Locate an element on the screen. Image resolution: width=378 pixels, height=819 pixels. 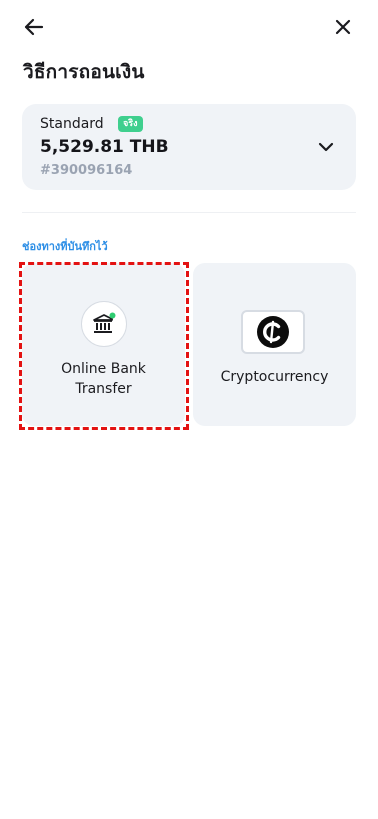
method-cryptocurrency: Cryptocurrency is located at coordinates (274, 344).